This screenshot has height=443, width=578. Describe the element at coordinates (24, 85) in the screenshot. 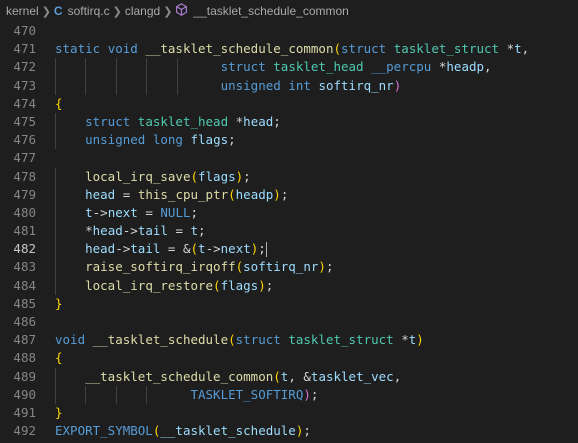

I see `line-number: 473` at that location.